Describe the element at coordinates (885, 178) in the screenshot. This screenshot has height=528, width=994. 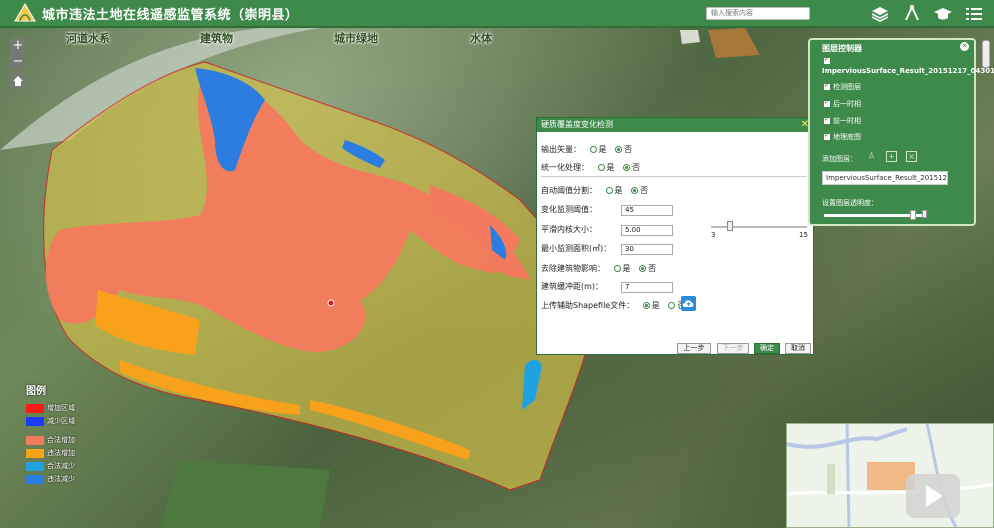
I see `layer-name-input: ImperviousSurface_Result_20151217_04` at that location.